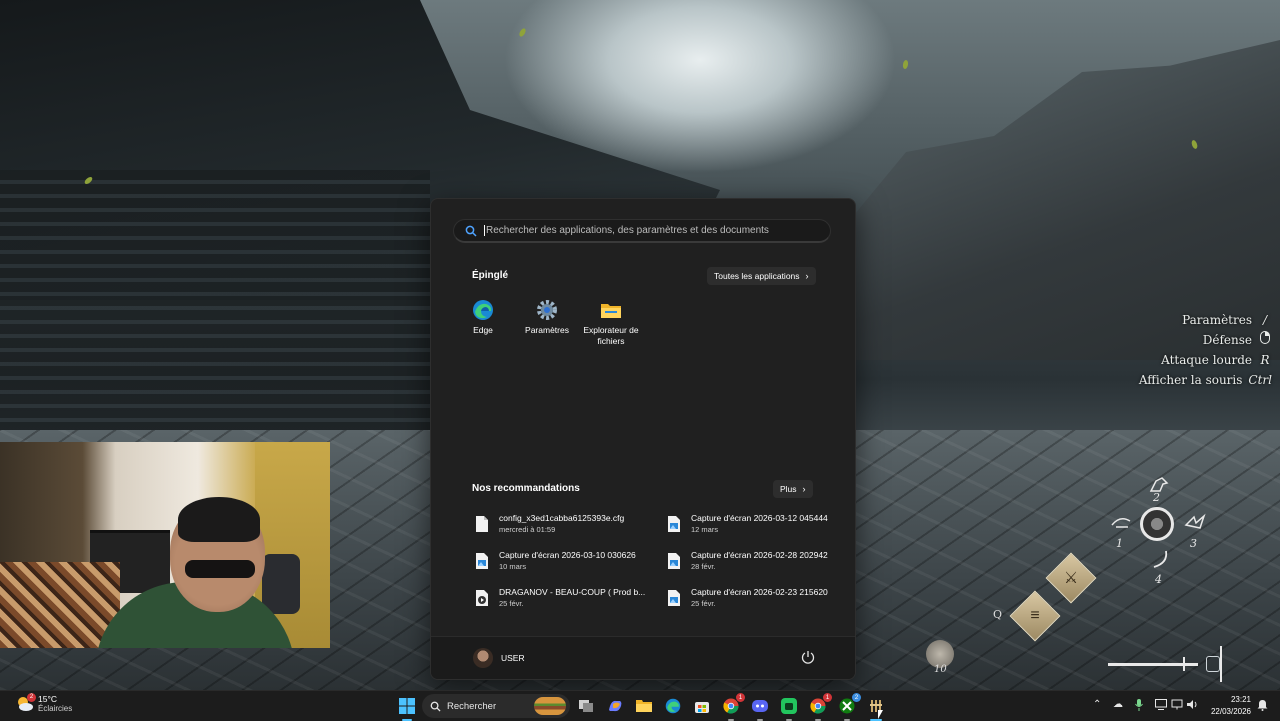  I want to click on folder-icon, so click(611, 311).